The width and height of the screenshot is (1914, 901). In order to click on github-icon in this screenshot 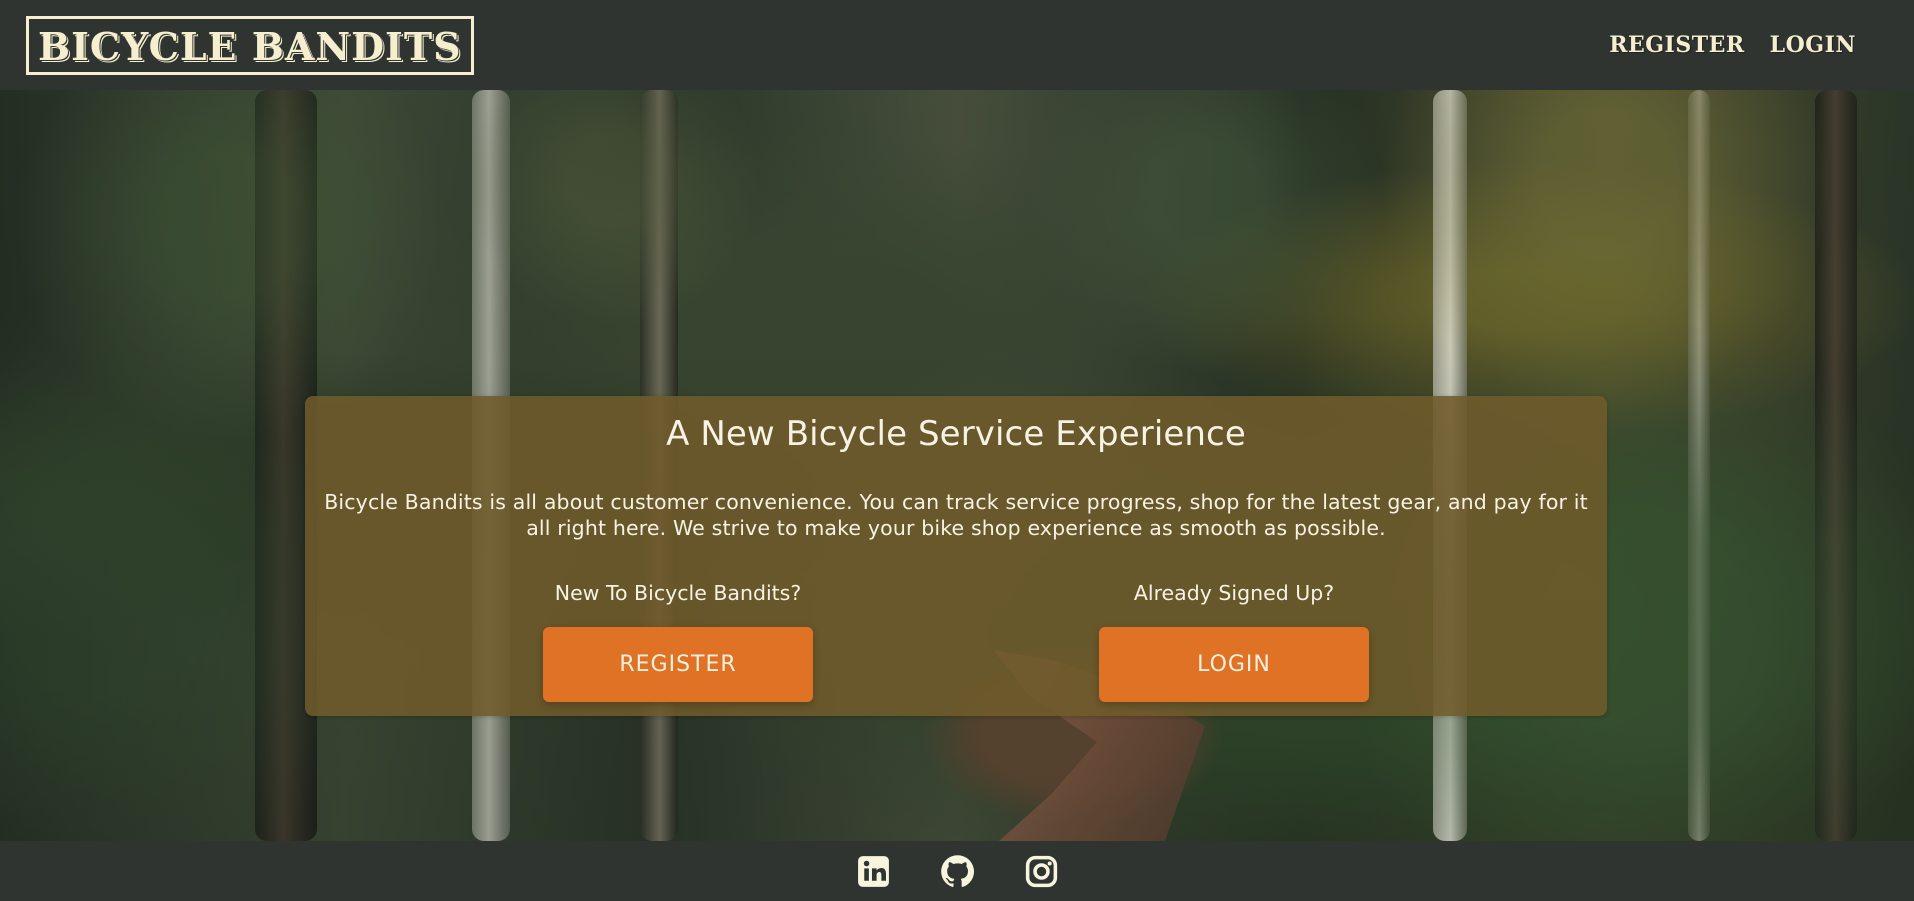, I will do `click(957, 871)`.